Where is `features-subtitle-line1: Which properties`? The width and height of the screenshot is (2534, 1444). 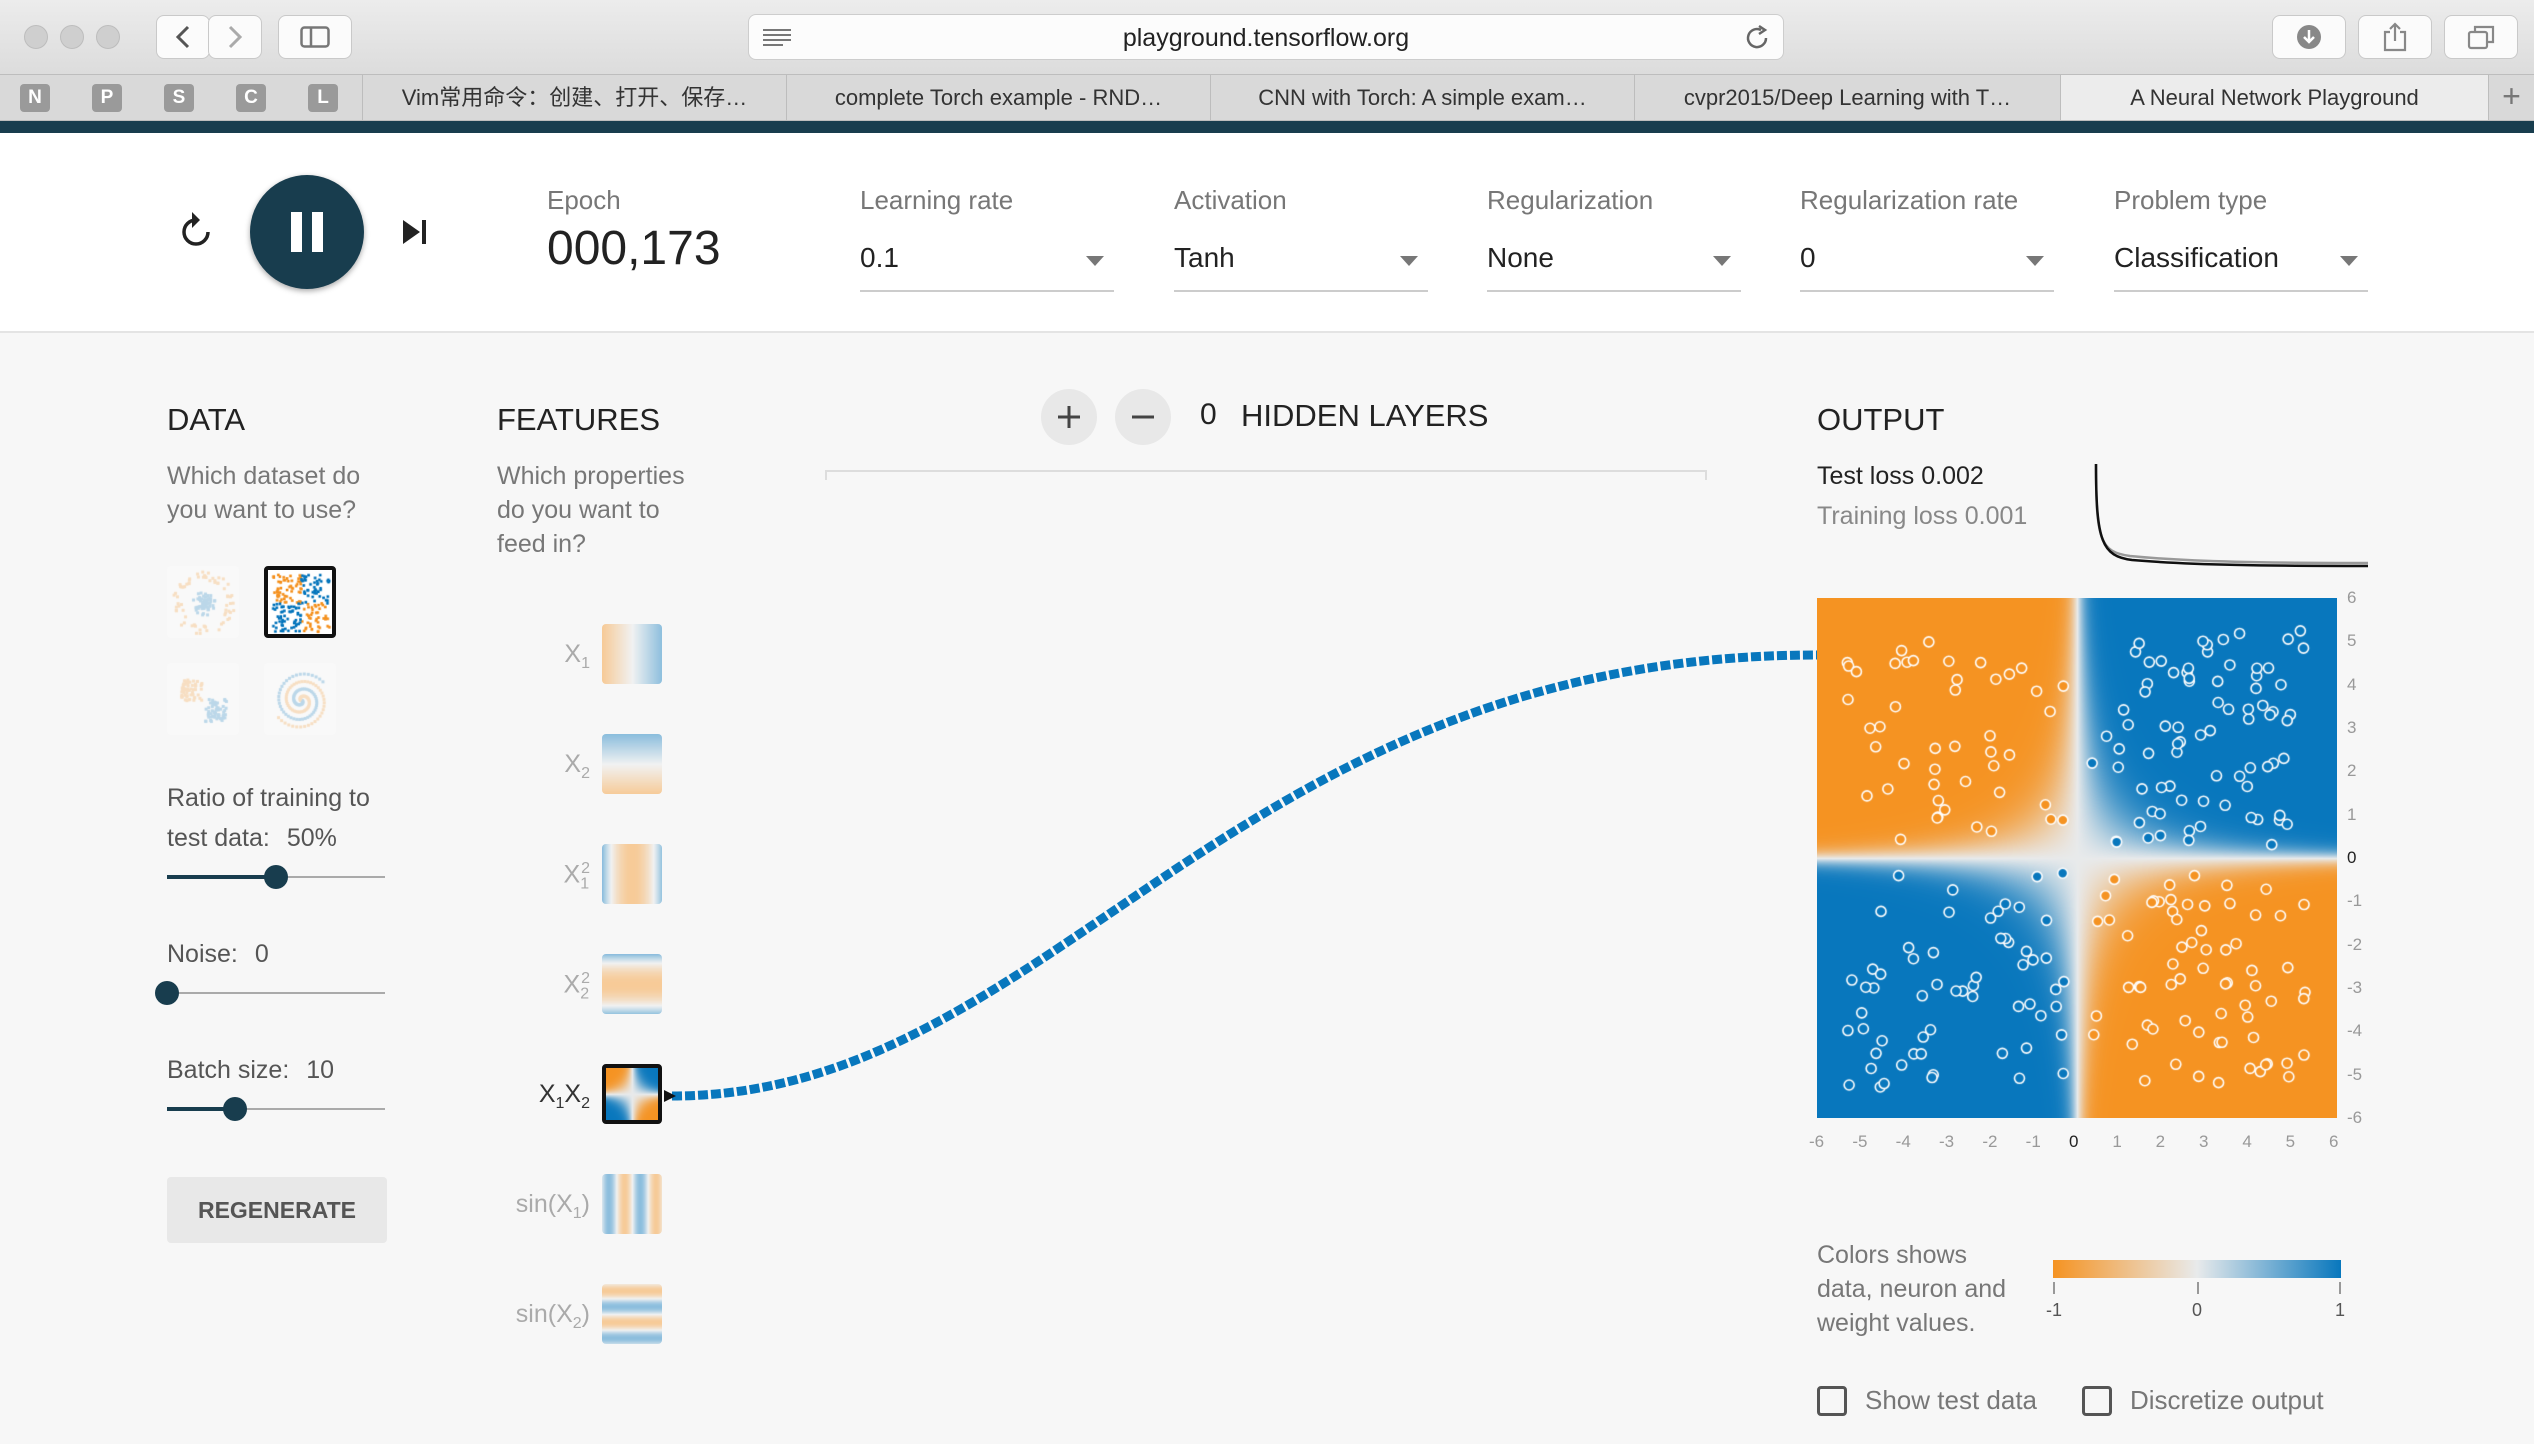 features-subtitle-line1: Which properties is located at coordinates (591, 476).